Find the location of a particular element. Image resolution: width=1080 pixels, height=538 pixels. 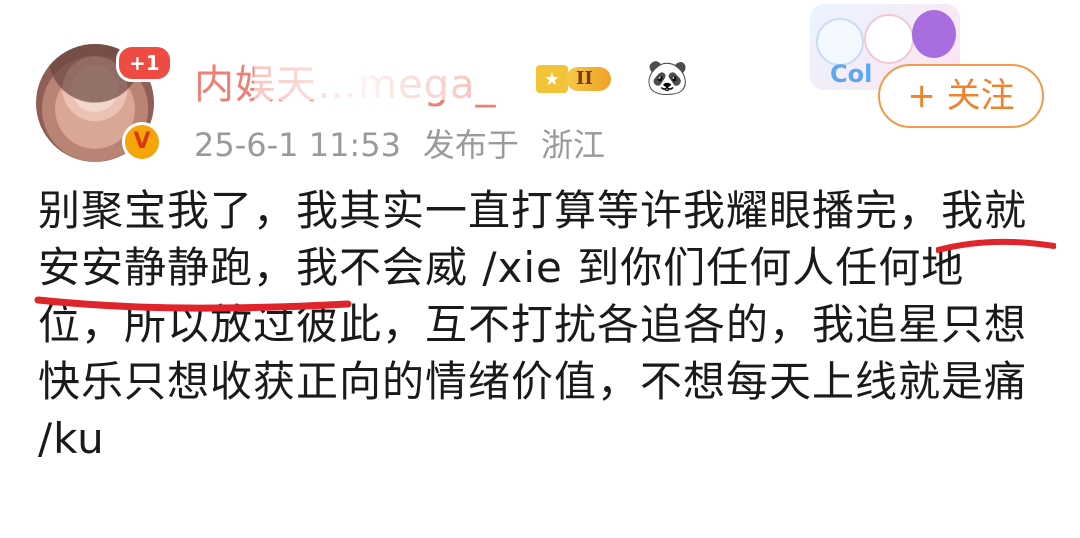

published-label: 发布于 is located at coordinates (470, 145).